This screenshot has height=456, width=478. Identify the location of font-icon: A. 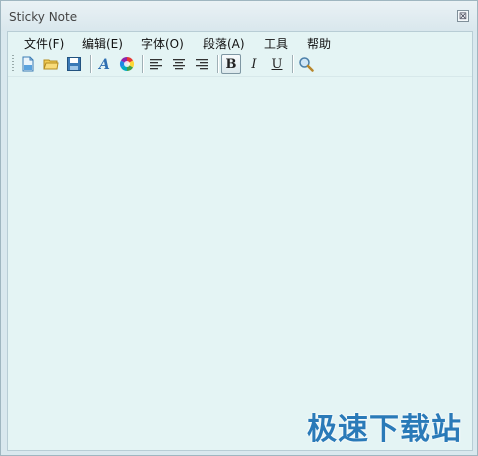
(103, 64).